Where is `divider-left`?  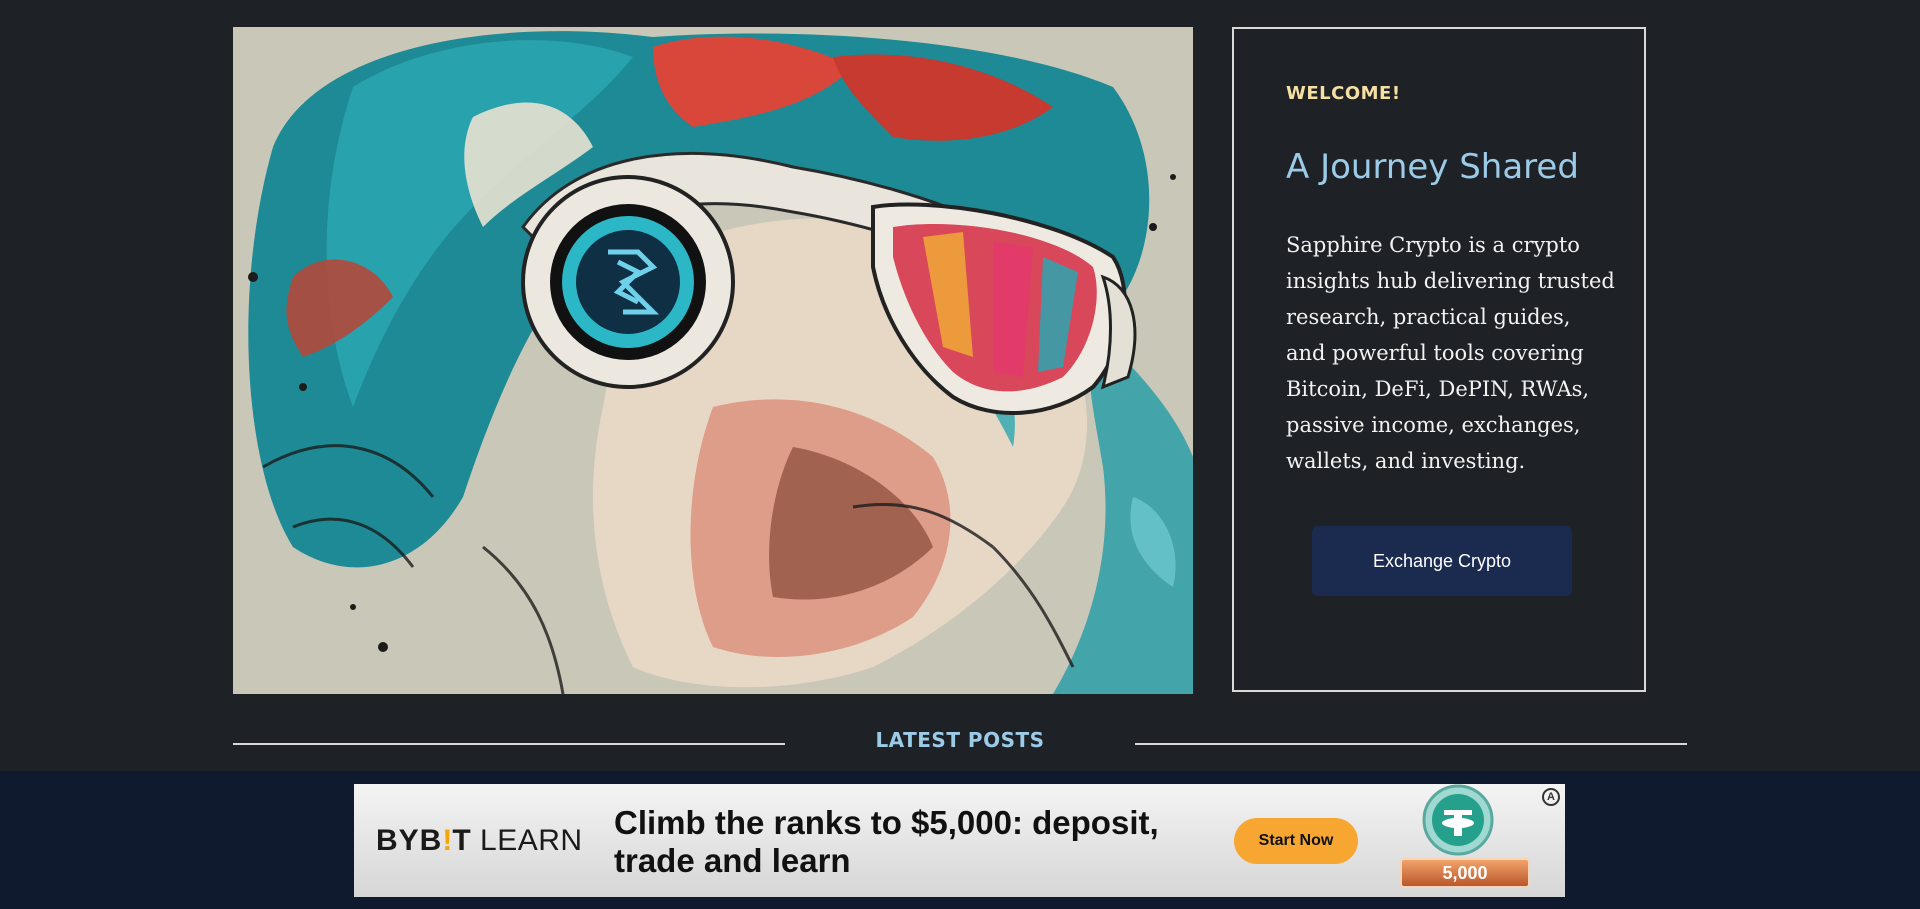 divider-left is located at coordinates (509, 744).